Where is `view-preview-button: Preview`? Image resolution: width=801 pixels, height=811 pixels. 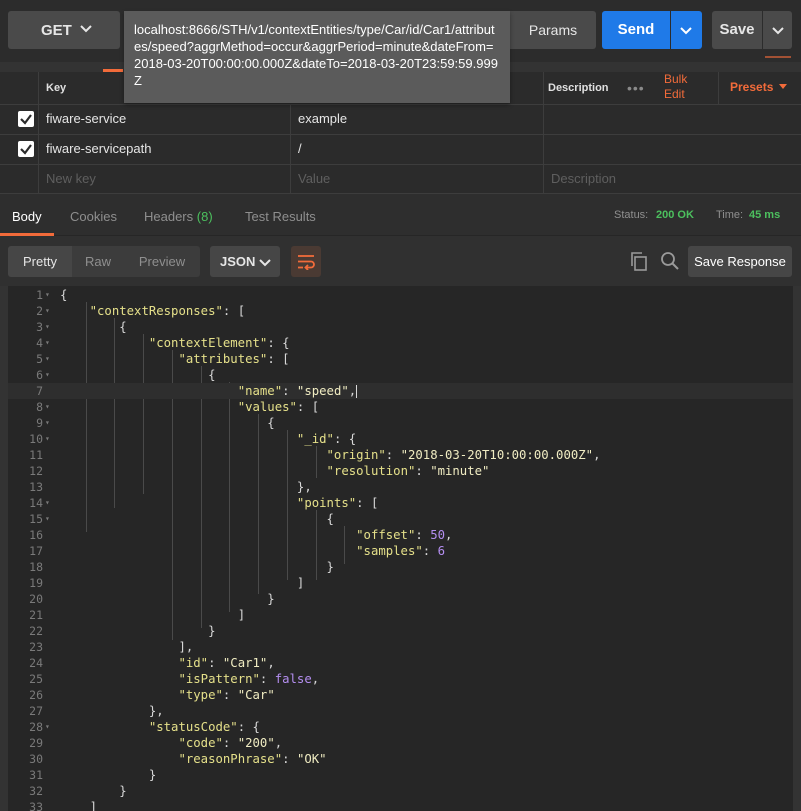 view-preview-button: Preview is located at coordinates (162, 261).